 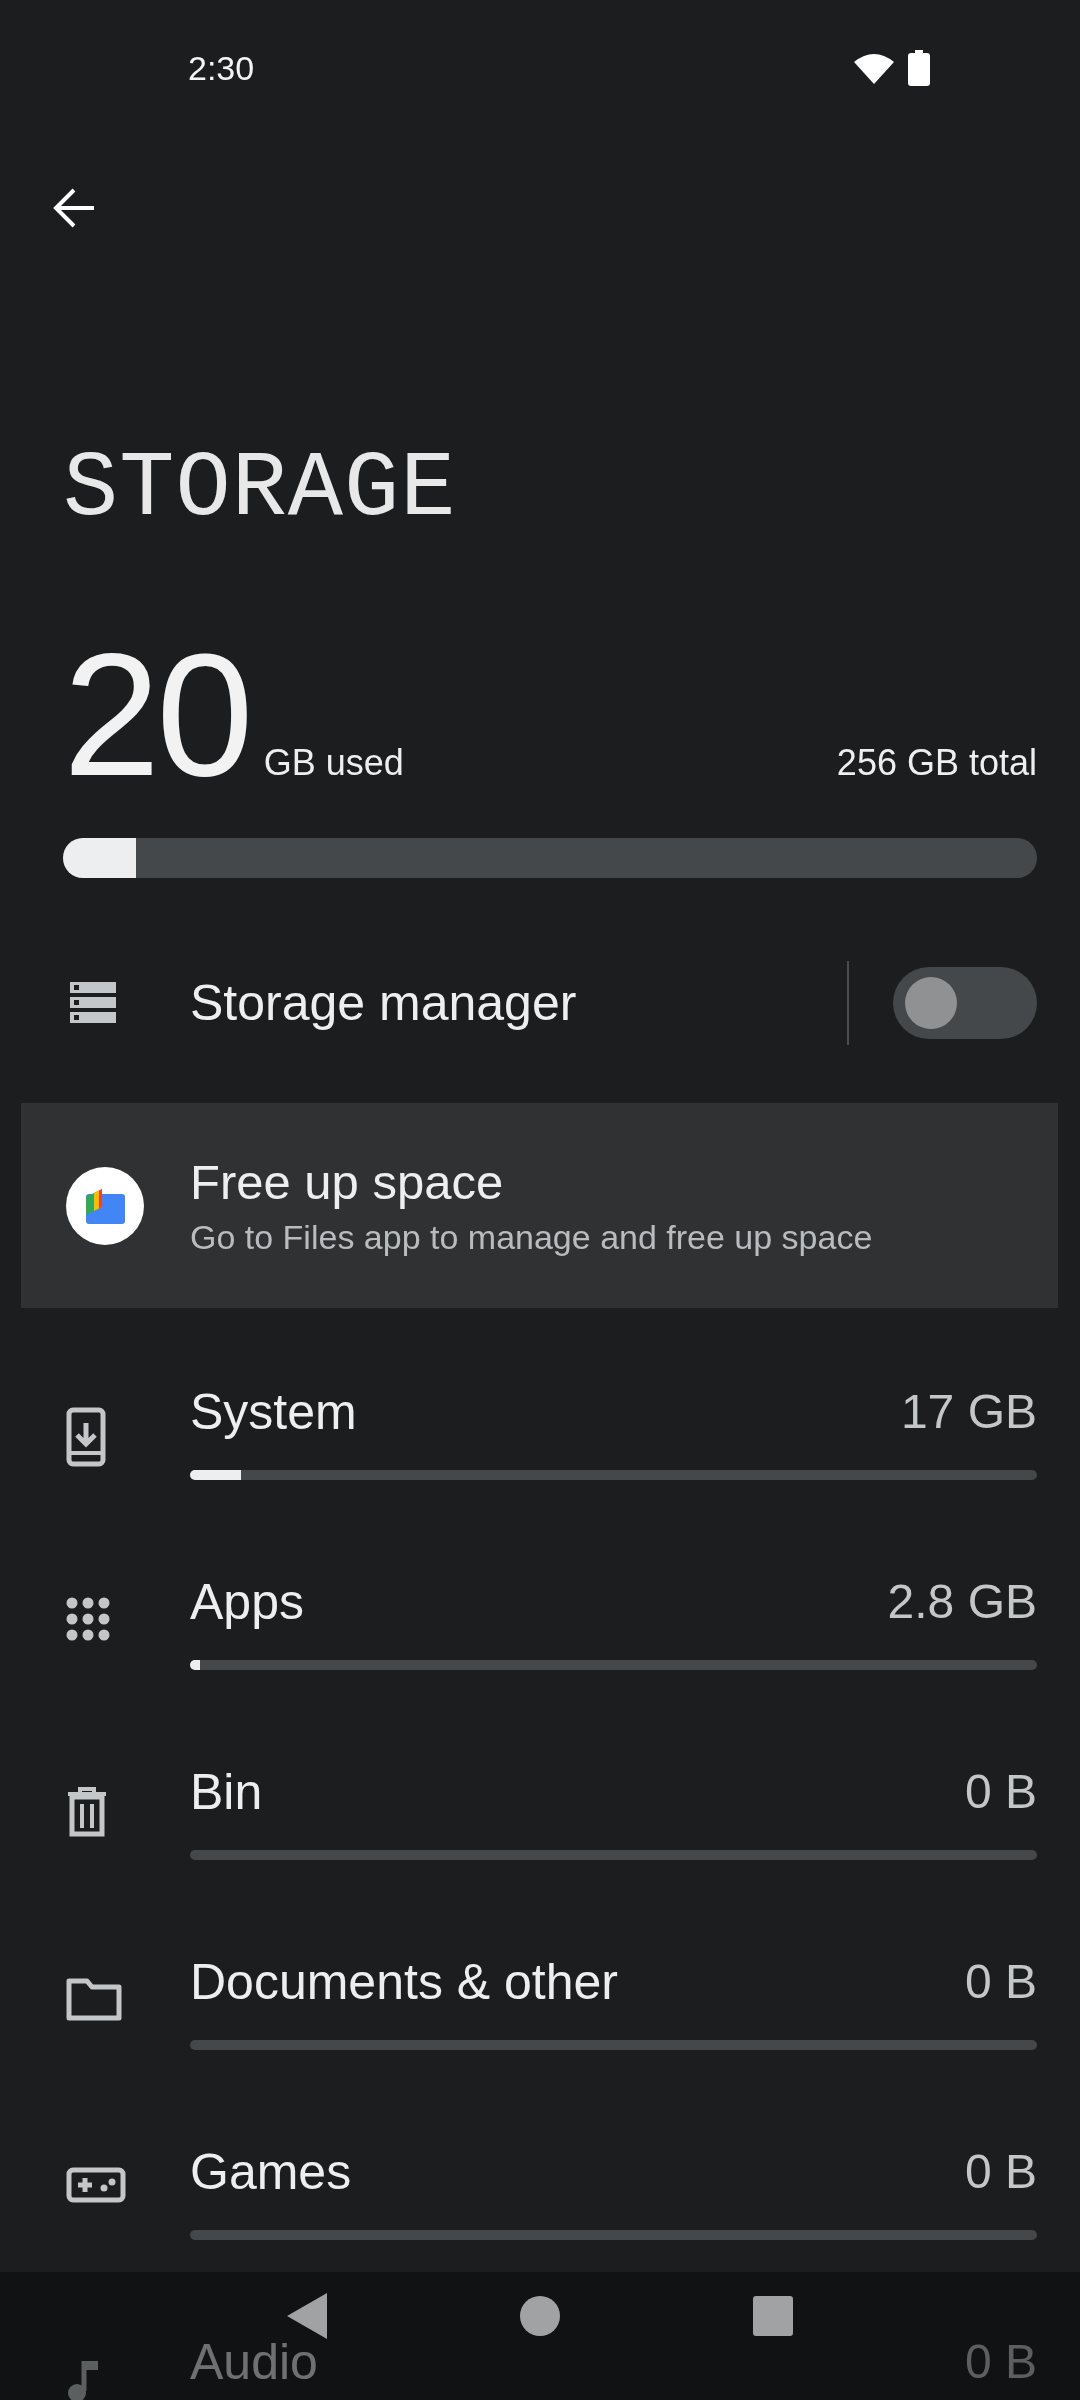 What do you see at coordinates (273, 1412) in the screenshot?
I see `category-name: System` at bounding box center [273, 1412].